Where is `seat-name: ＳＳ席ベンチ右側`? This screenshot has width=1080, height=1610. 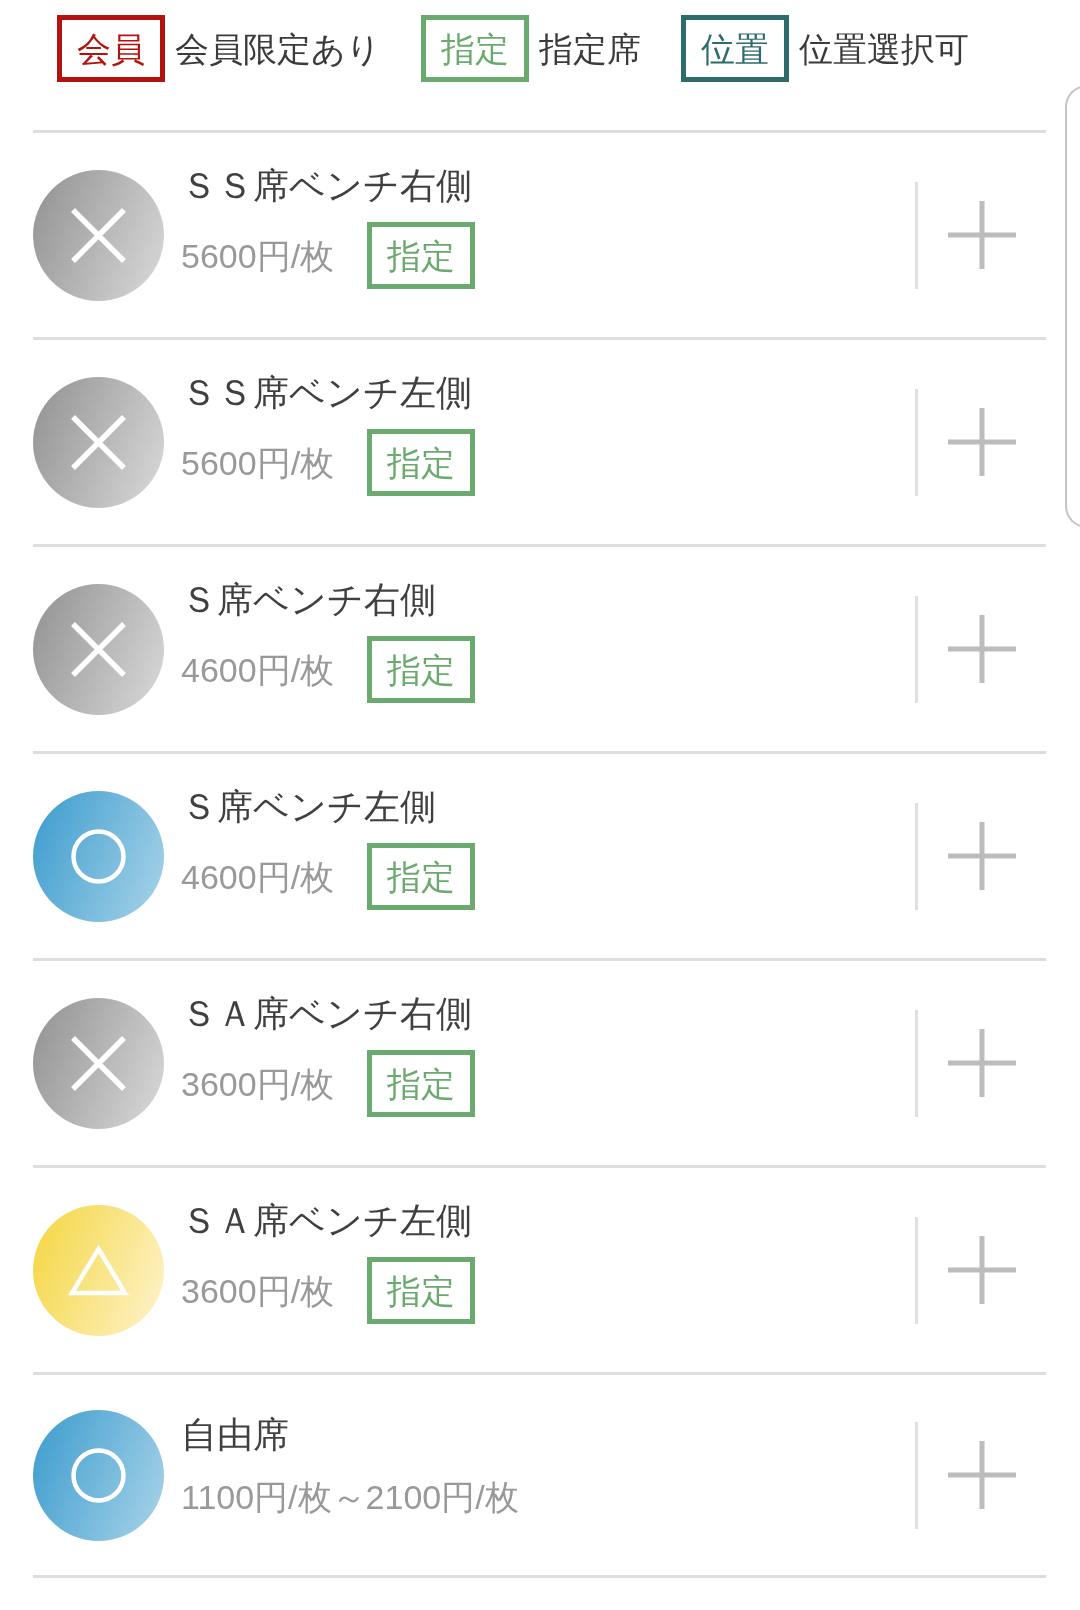
seat-name: ＳＳ席ベンチ右側 is located at coordinates (327, 186).